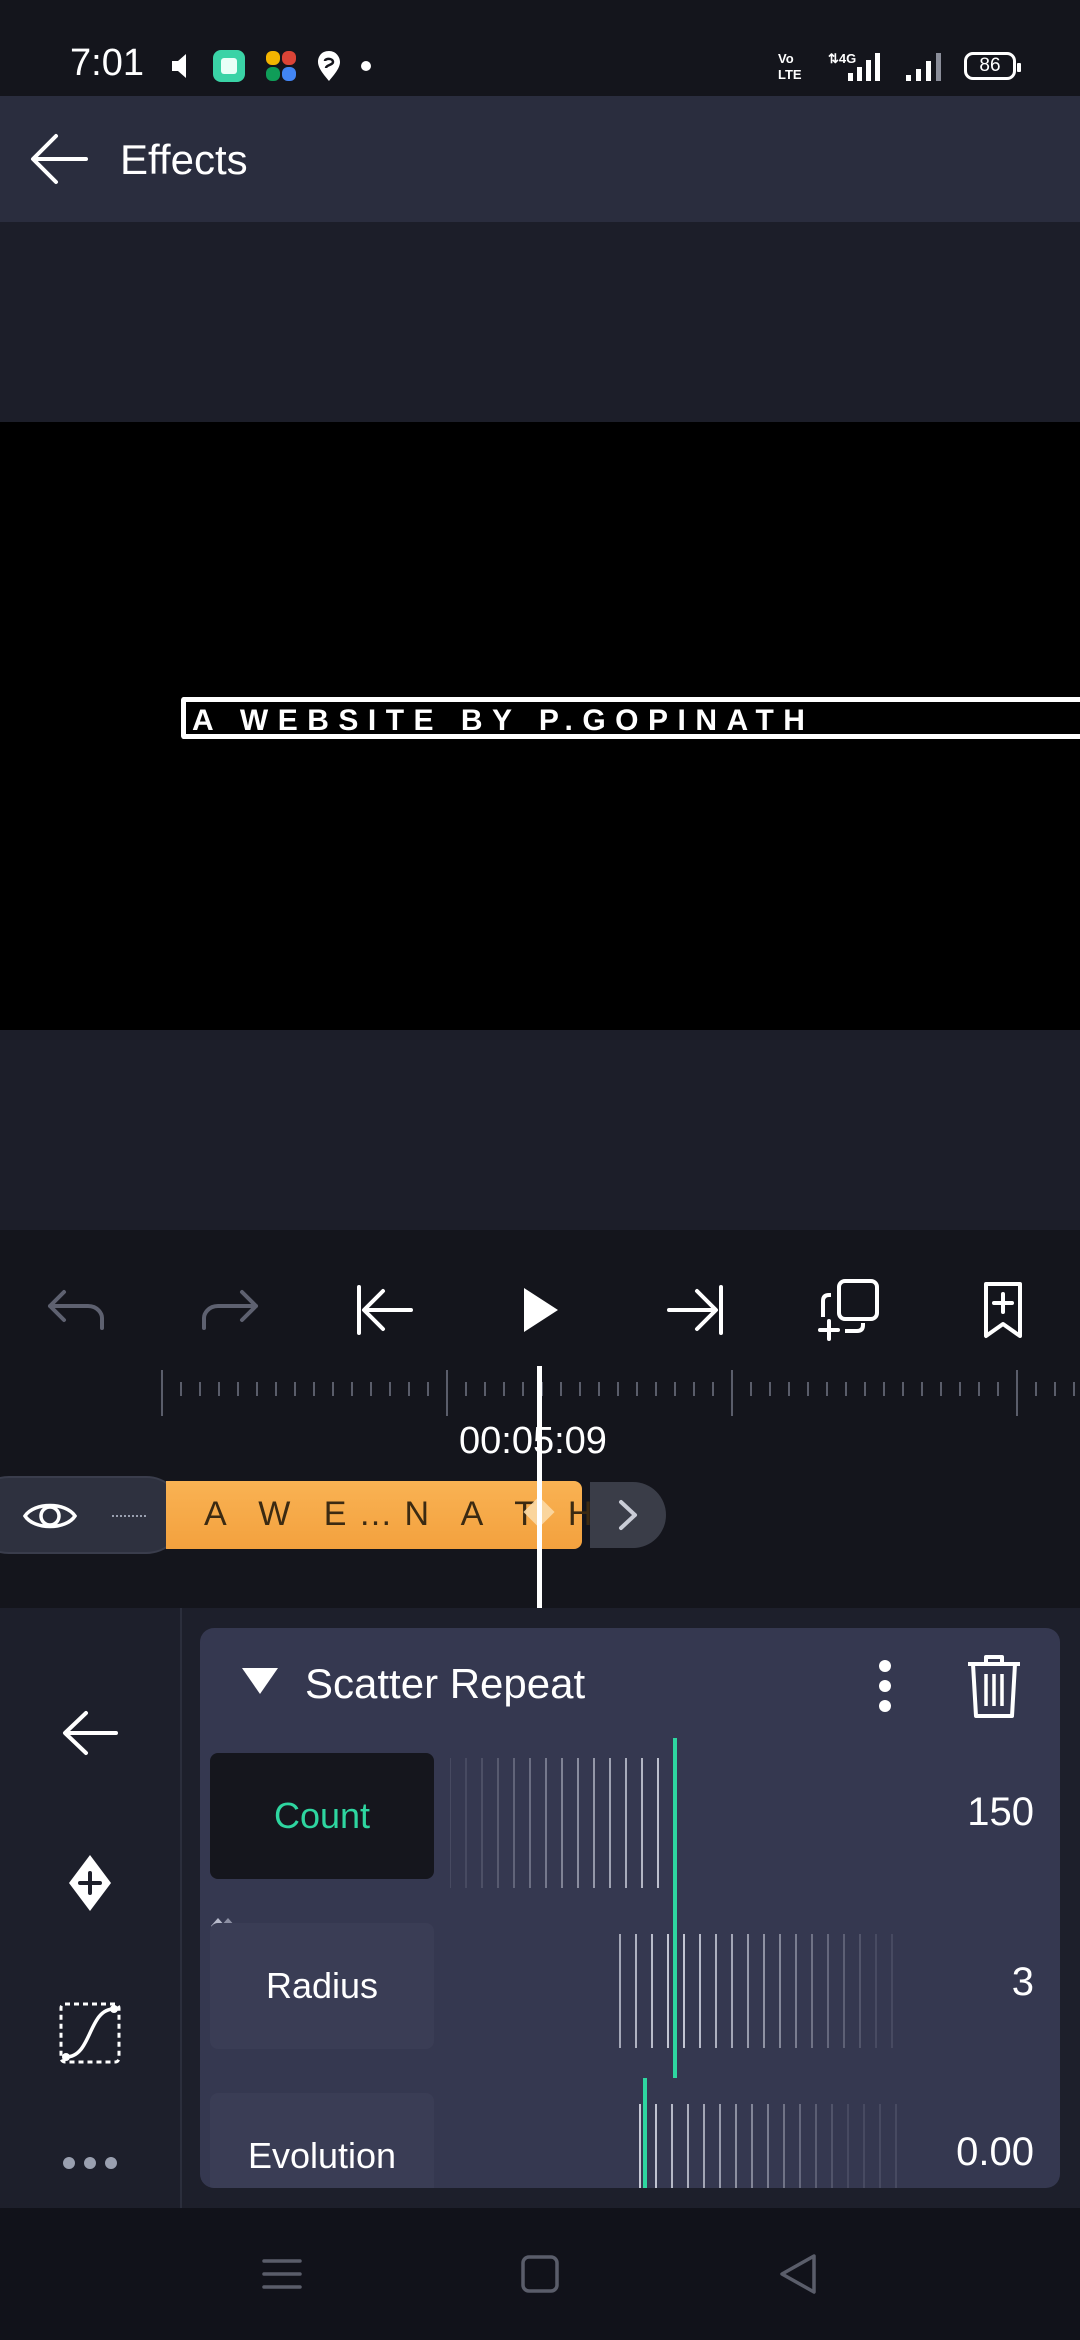 The image size is (1080, 2340). I want to click on panel-side-toolbar, so click(91, 1908).